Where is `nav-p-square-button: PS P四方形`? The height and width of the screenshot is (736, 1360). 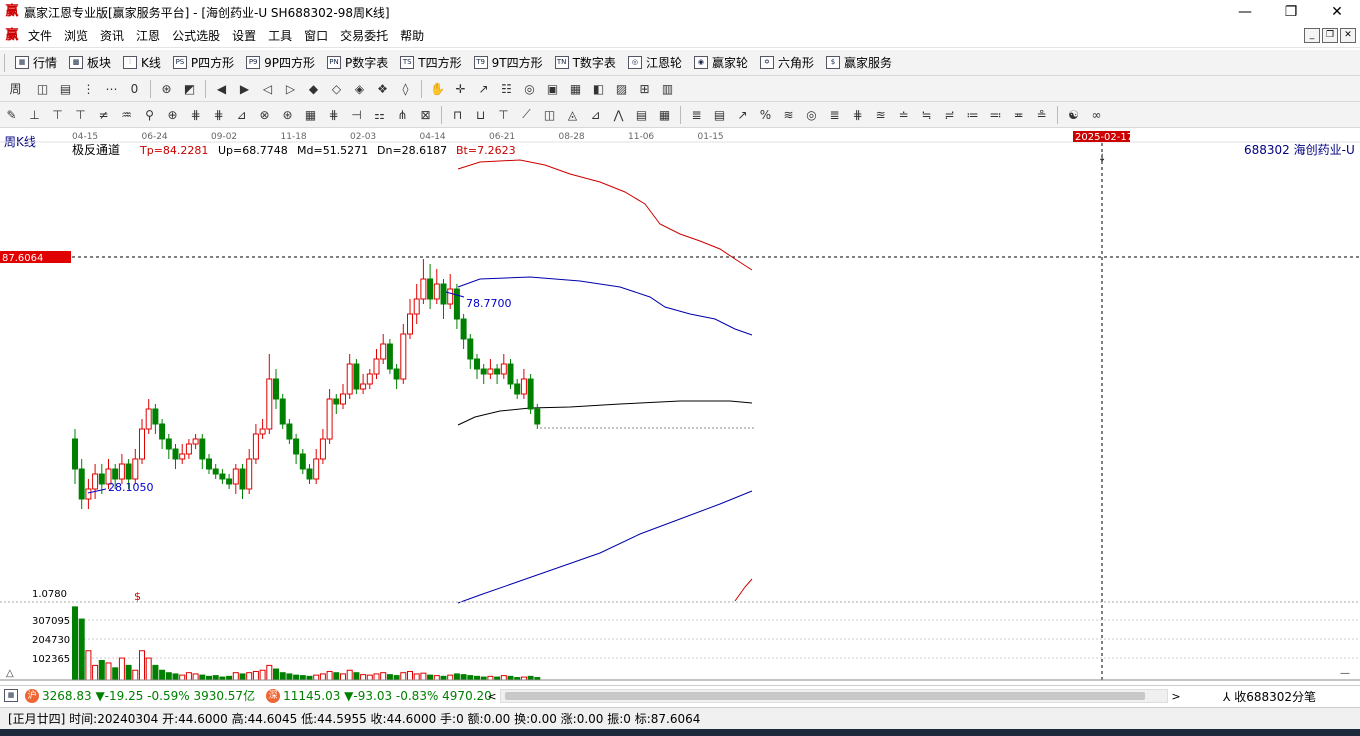
nav-p-square-button: PS P四方形 is located at coordinates (203, 62).